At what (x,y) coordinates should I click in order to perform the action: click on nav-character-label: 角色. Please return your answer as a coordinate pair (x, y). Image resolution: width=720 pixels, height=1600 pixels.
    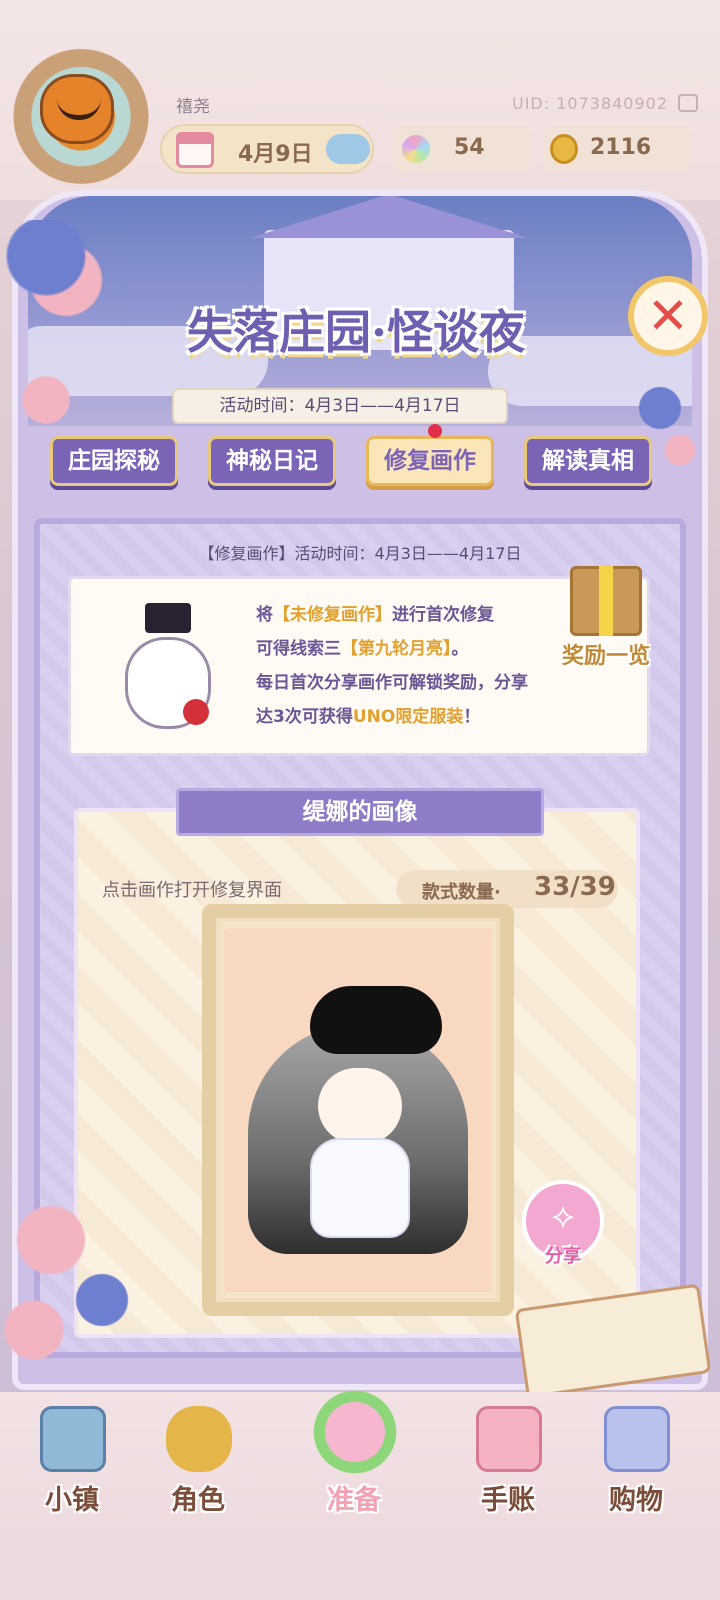
    Looking at the image, I should click on (198, 1500).